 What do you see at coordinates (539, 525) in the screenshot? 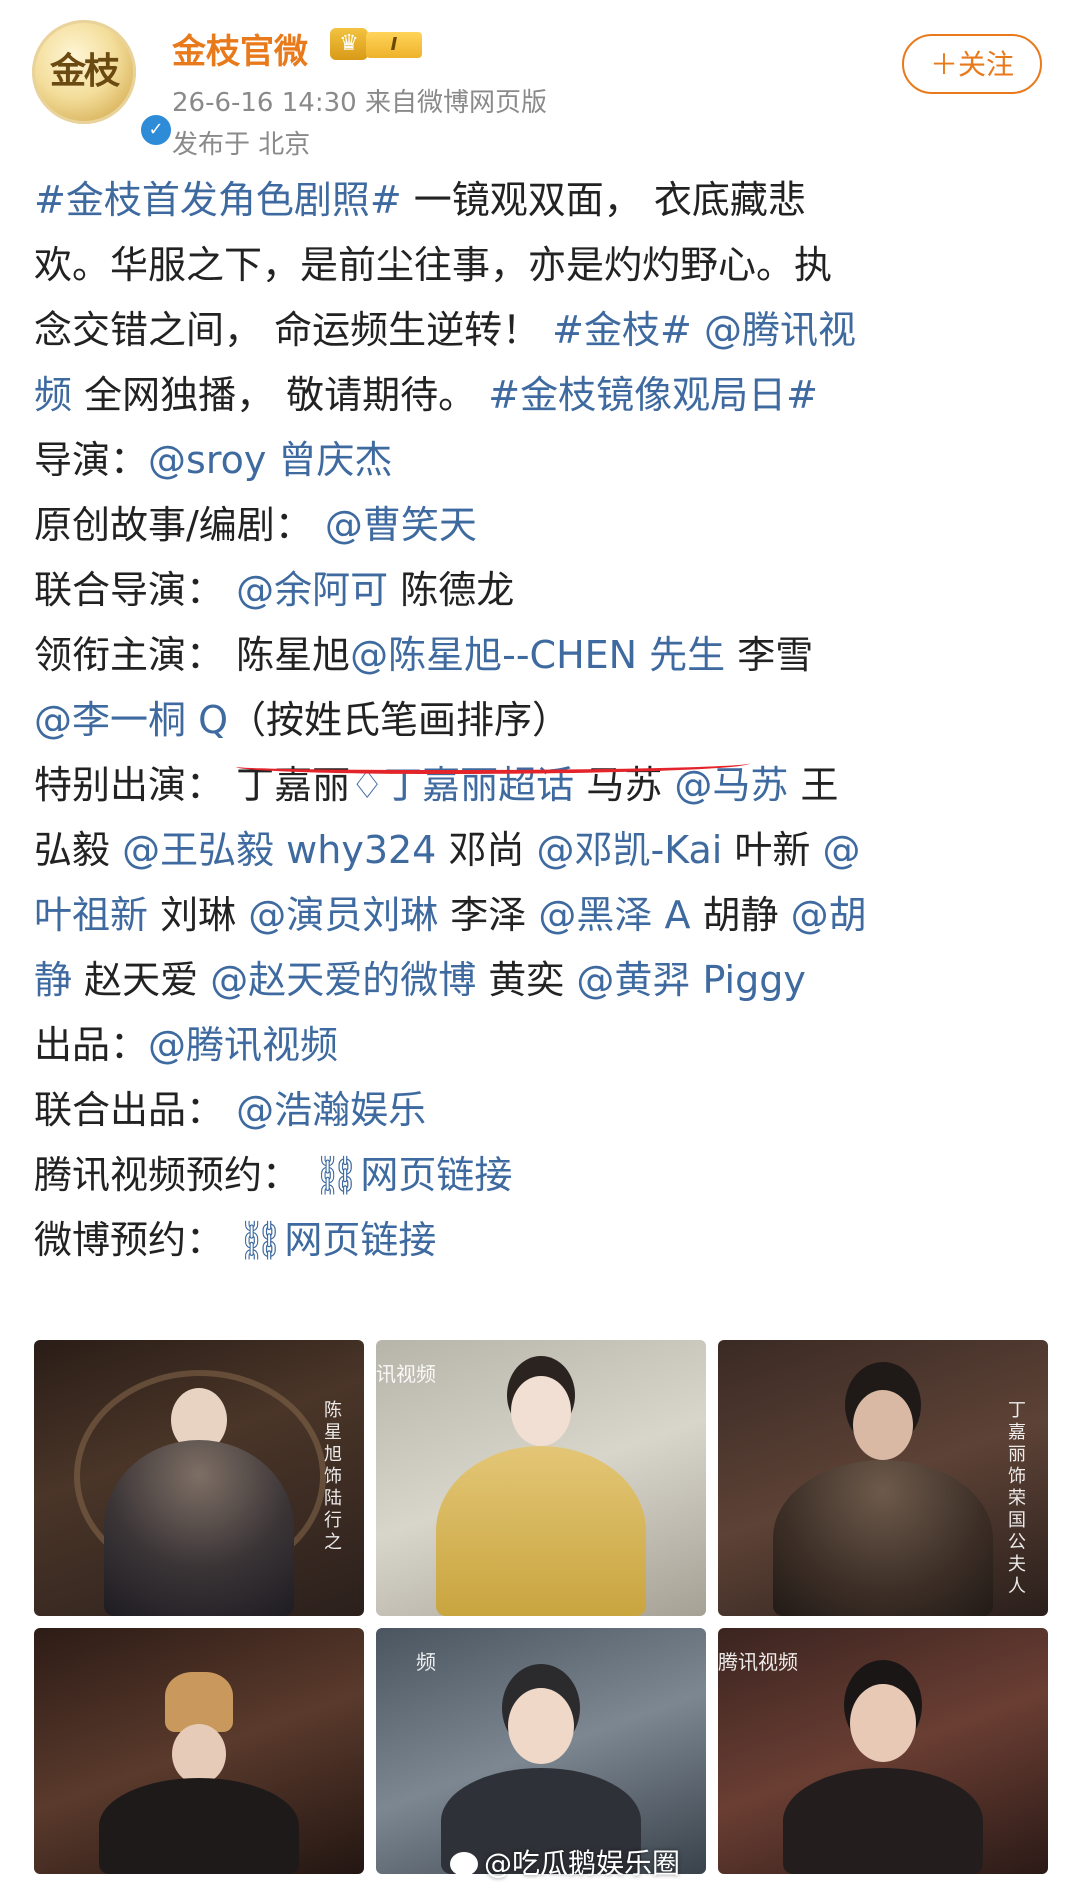
I see `credit-writer: 原创故事/编剧： @曹笑天` at bounding box center [539, 525].